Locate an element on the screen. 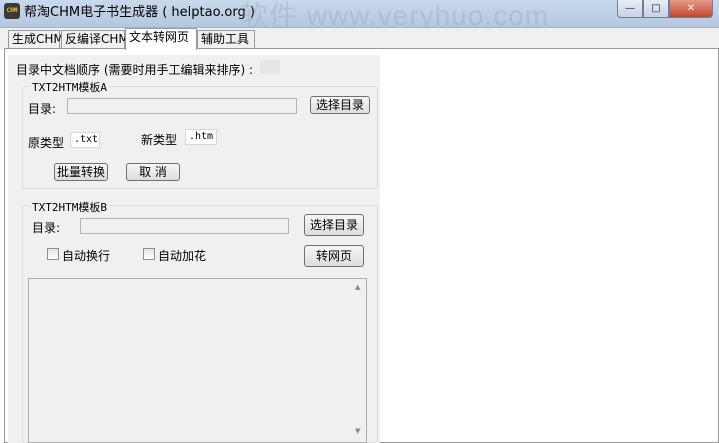 The image size is (719, 443). auto-wrap-checkbox is located at coordinates (53, 254).